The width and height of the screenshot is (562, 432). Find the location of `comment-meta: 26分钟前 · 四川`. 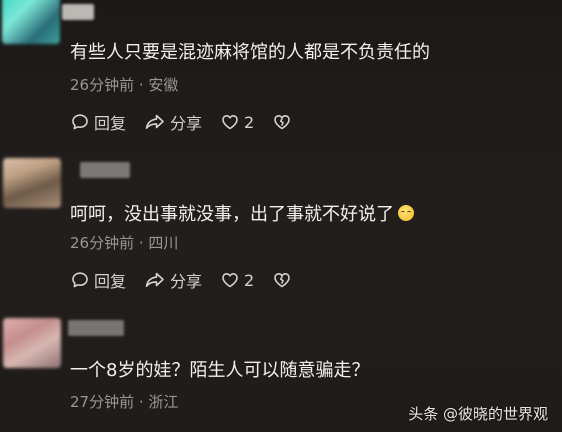

comment-meta: 26分钟前 · 四川 is located at coordinates (124, 243).